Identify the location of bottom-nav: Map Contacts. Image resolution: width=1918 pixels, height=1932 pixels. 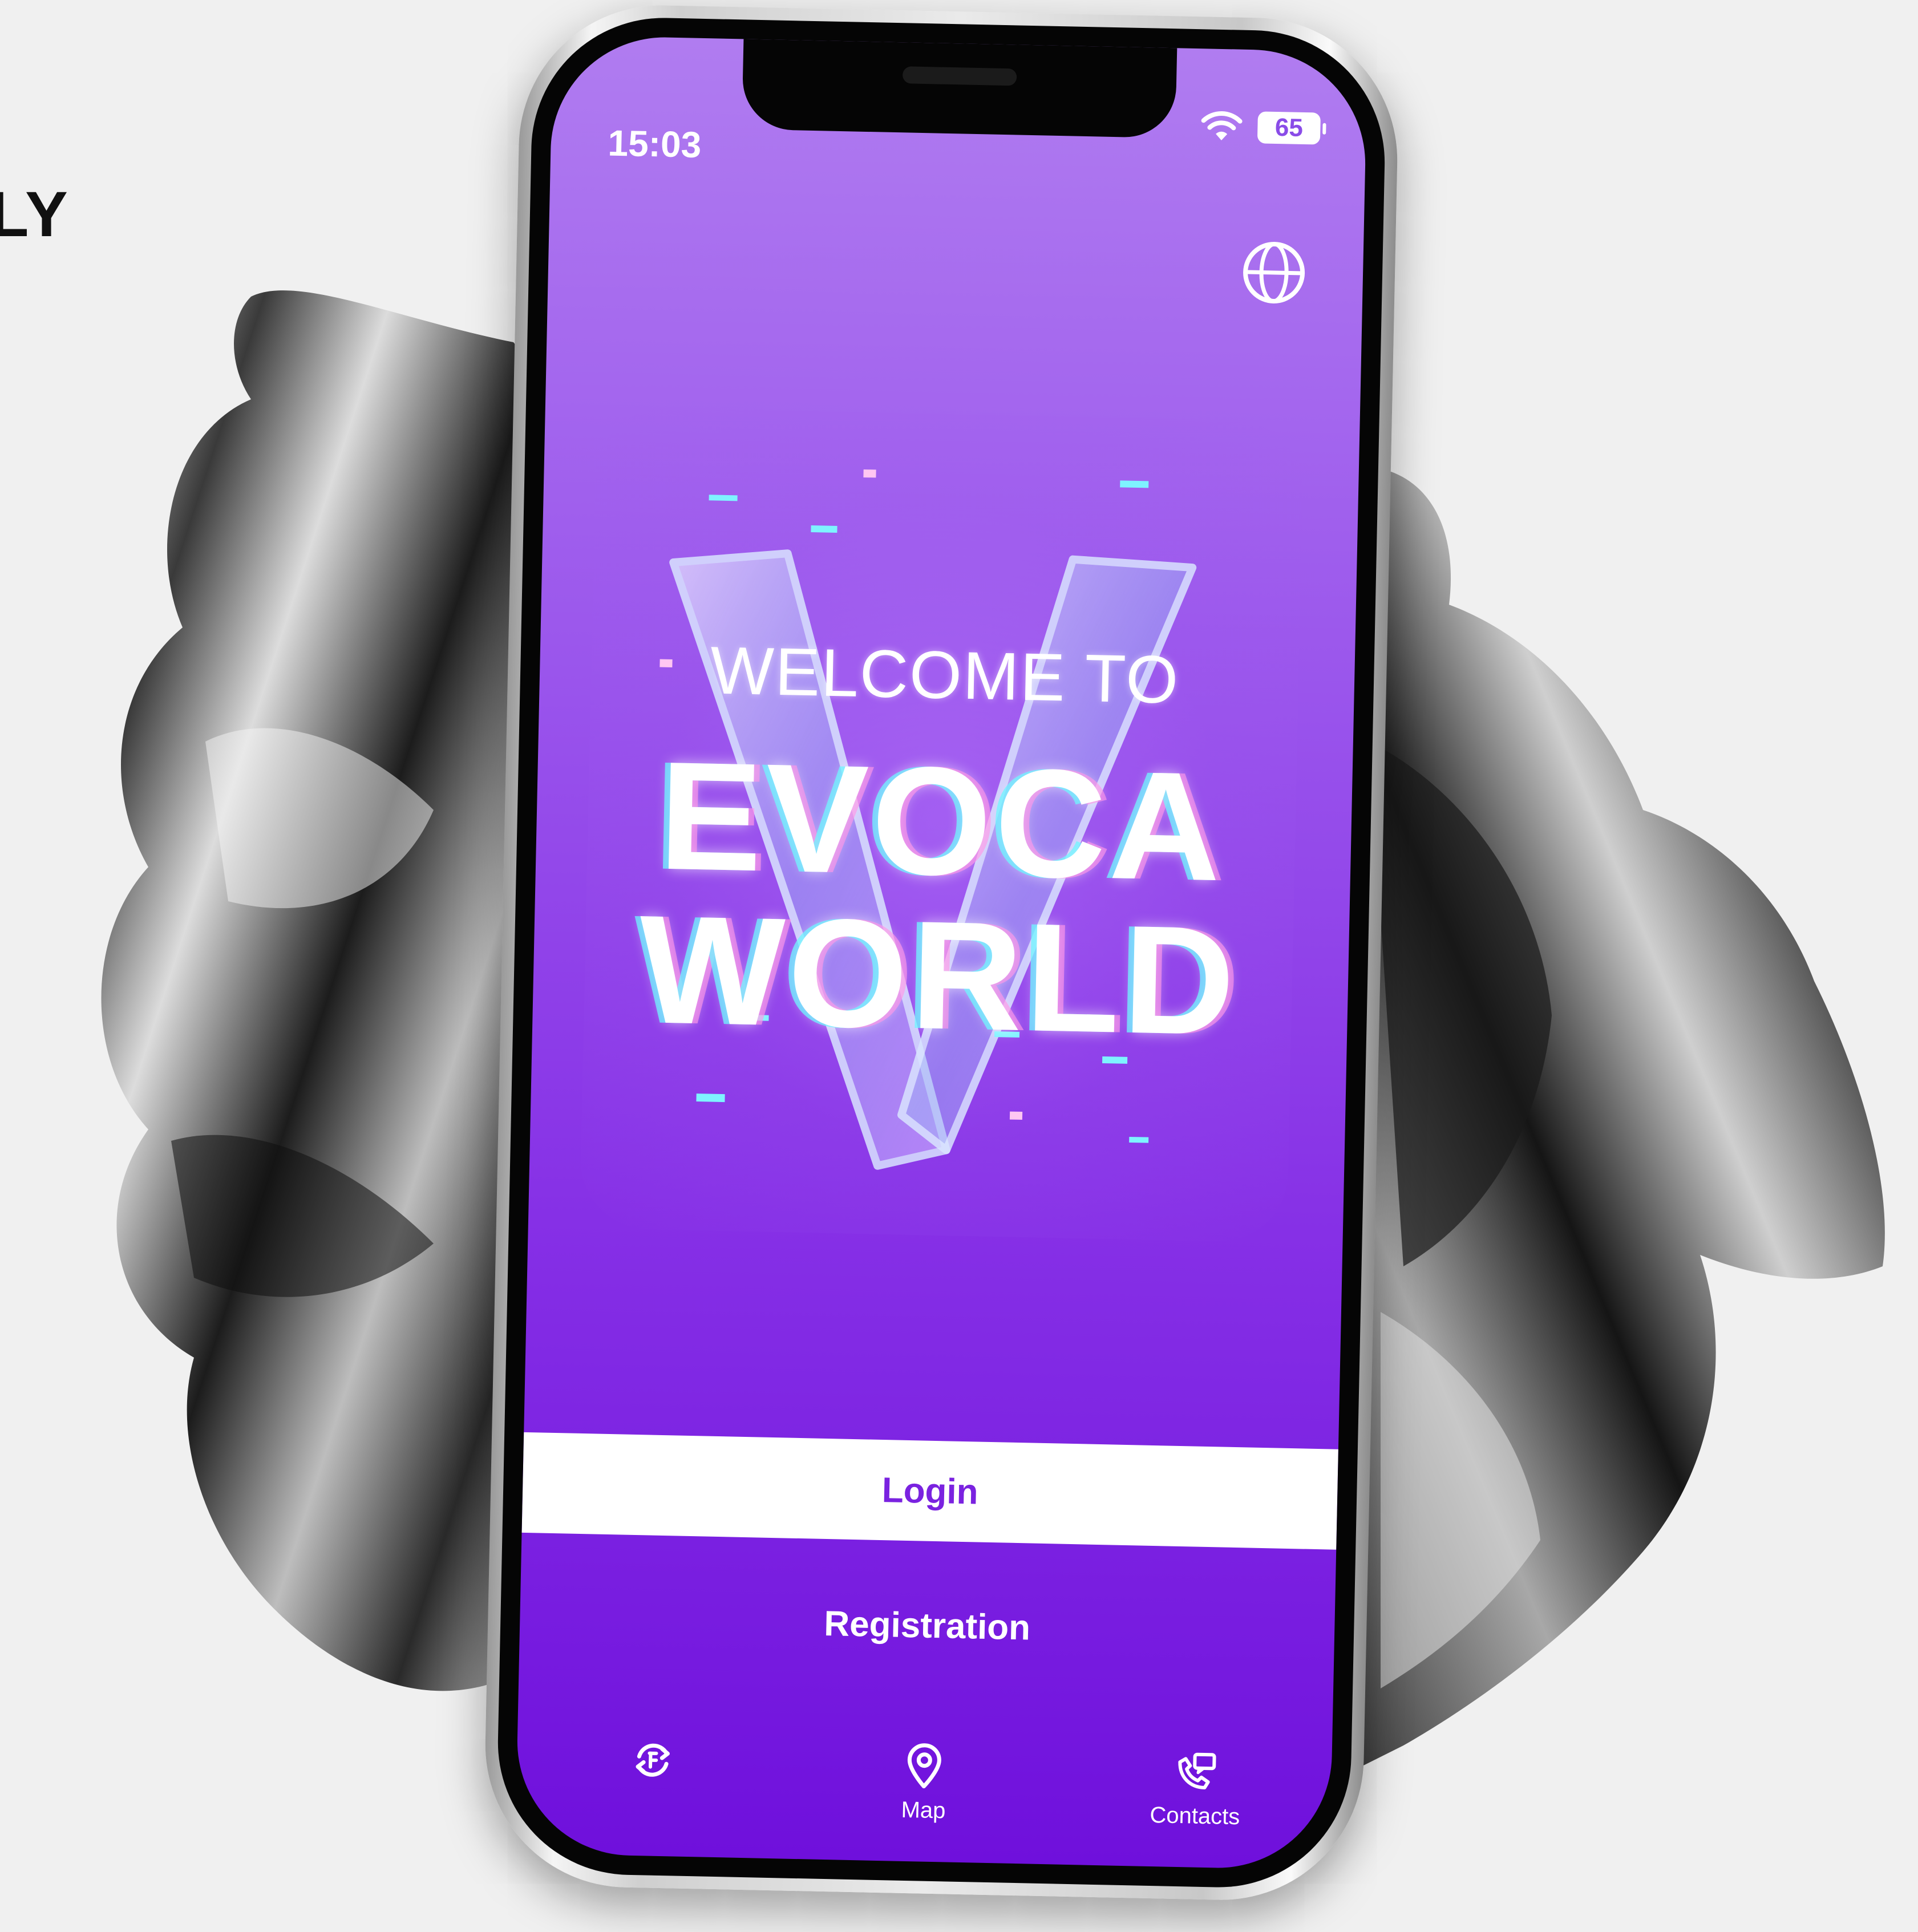
(924, 1793).